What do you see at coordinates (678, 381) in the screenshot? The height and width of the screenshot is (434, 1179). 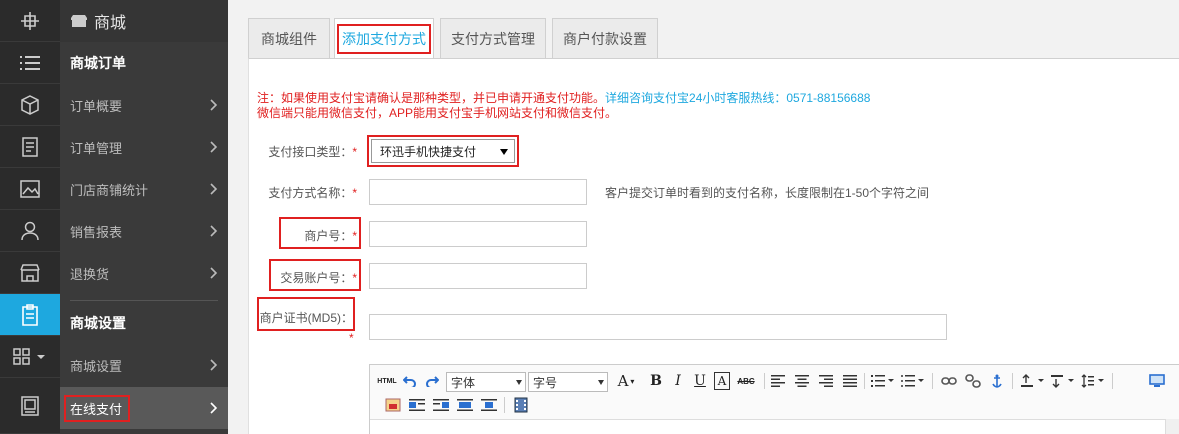 I see `italic-button: I` at bounding box center [678, 381].